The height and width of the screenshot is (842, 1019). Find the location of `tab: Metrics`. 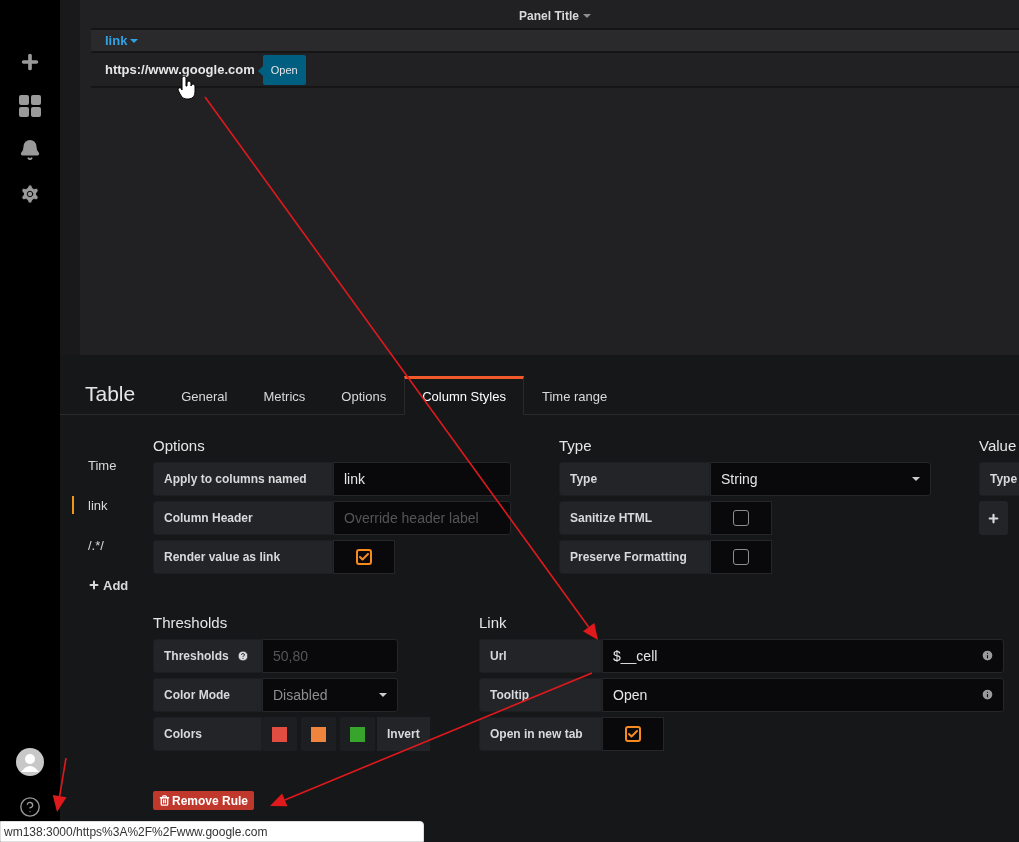

tab: Metrics is located at coordinates (284, 395).